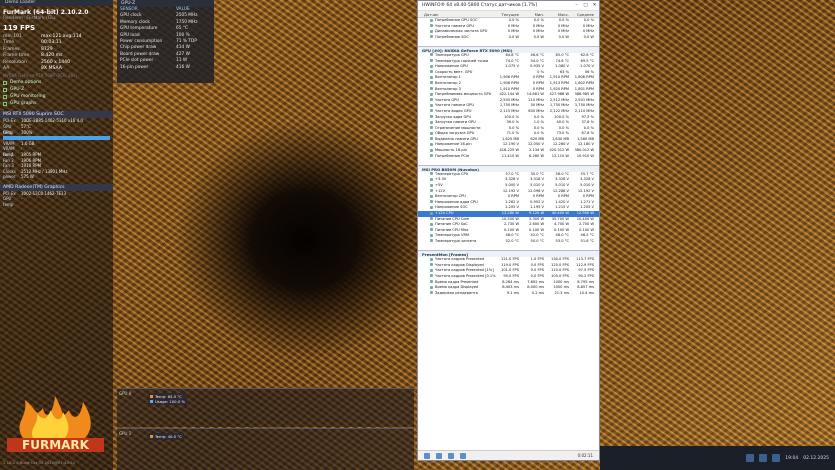 The image size is (835, 470). I want to click on gpuz-header: GPU-Z, so click(165, 3).